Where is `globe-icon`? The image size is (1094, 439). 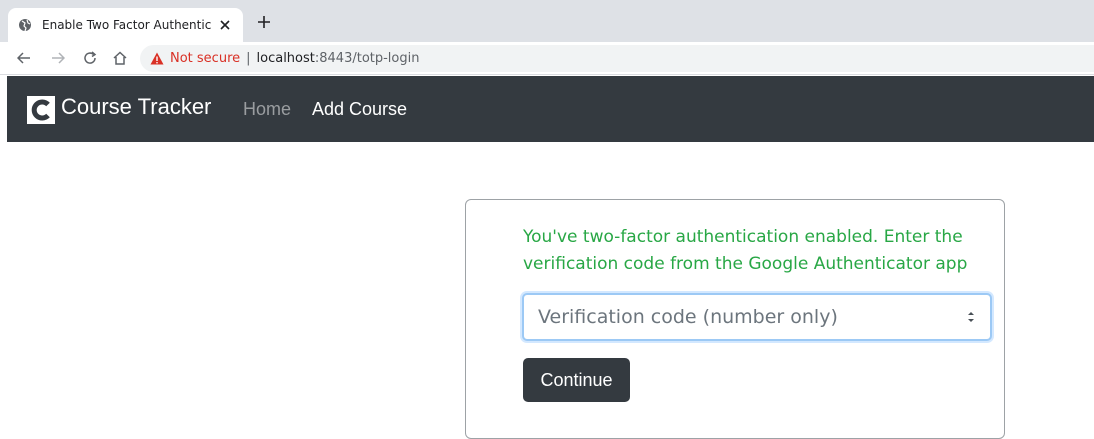 globe-icon is located at coordinates (25, 25).